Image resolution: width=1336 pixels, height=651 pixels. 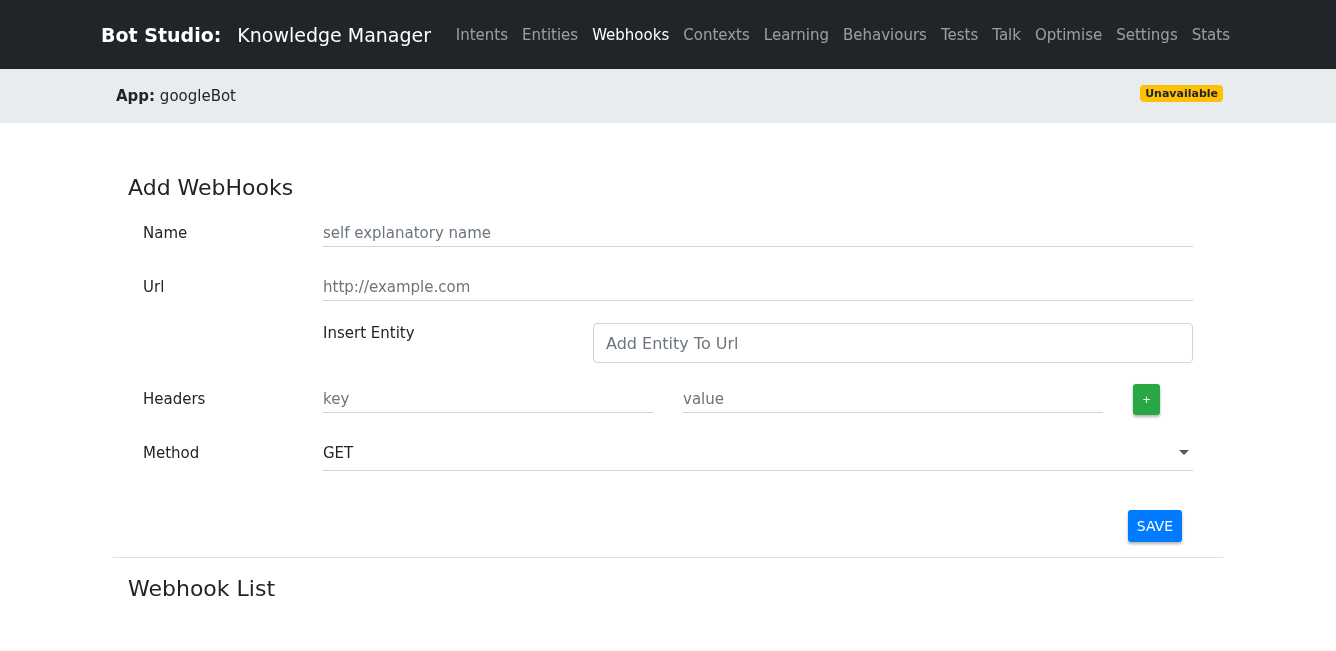 What do you see at coordinates (1210, 34) in the screenshot?
I see `nav-link: Stats` at bounding box center [1210, 34].